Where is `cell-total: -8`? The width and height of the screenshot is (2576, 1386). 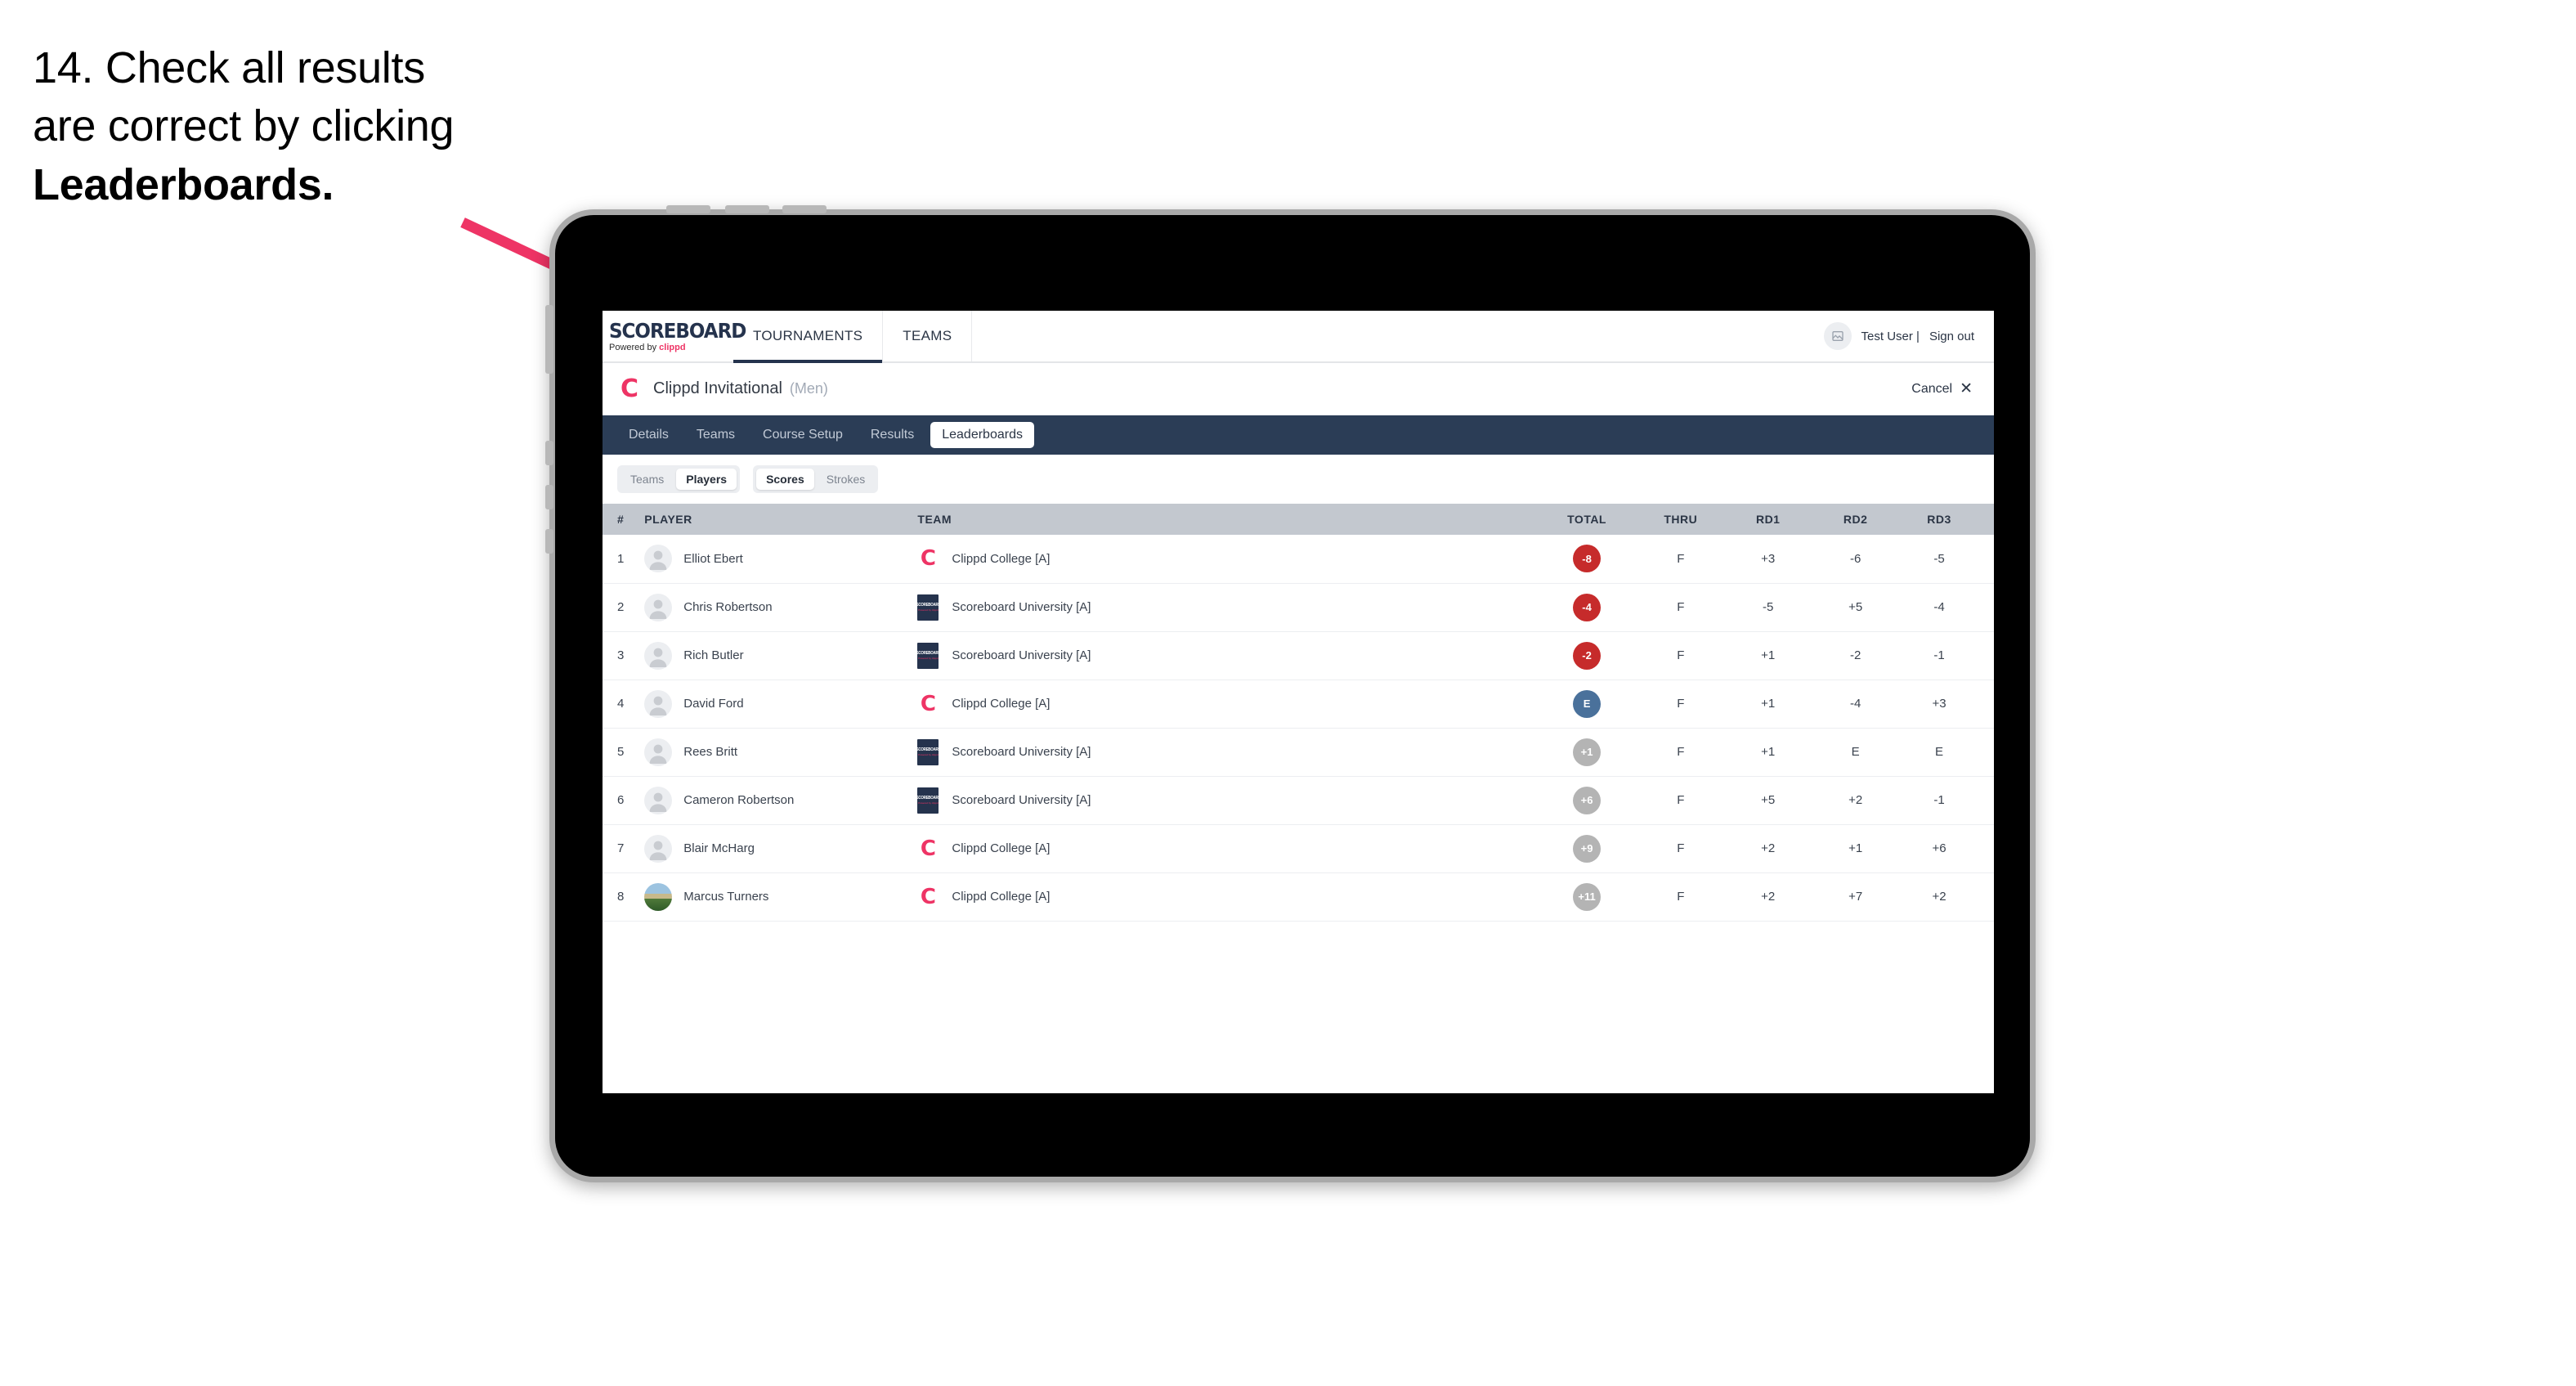
cell-total: -8 is located at coordinates (1587, 559).